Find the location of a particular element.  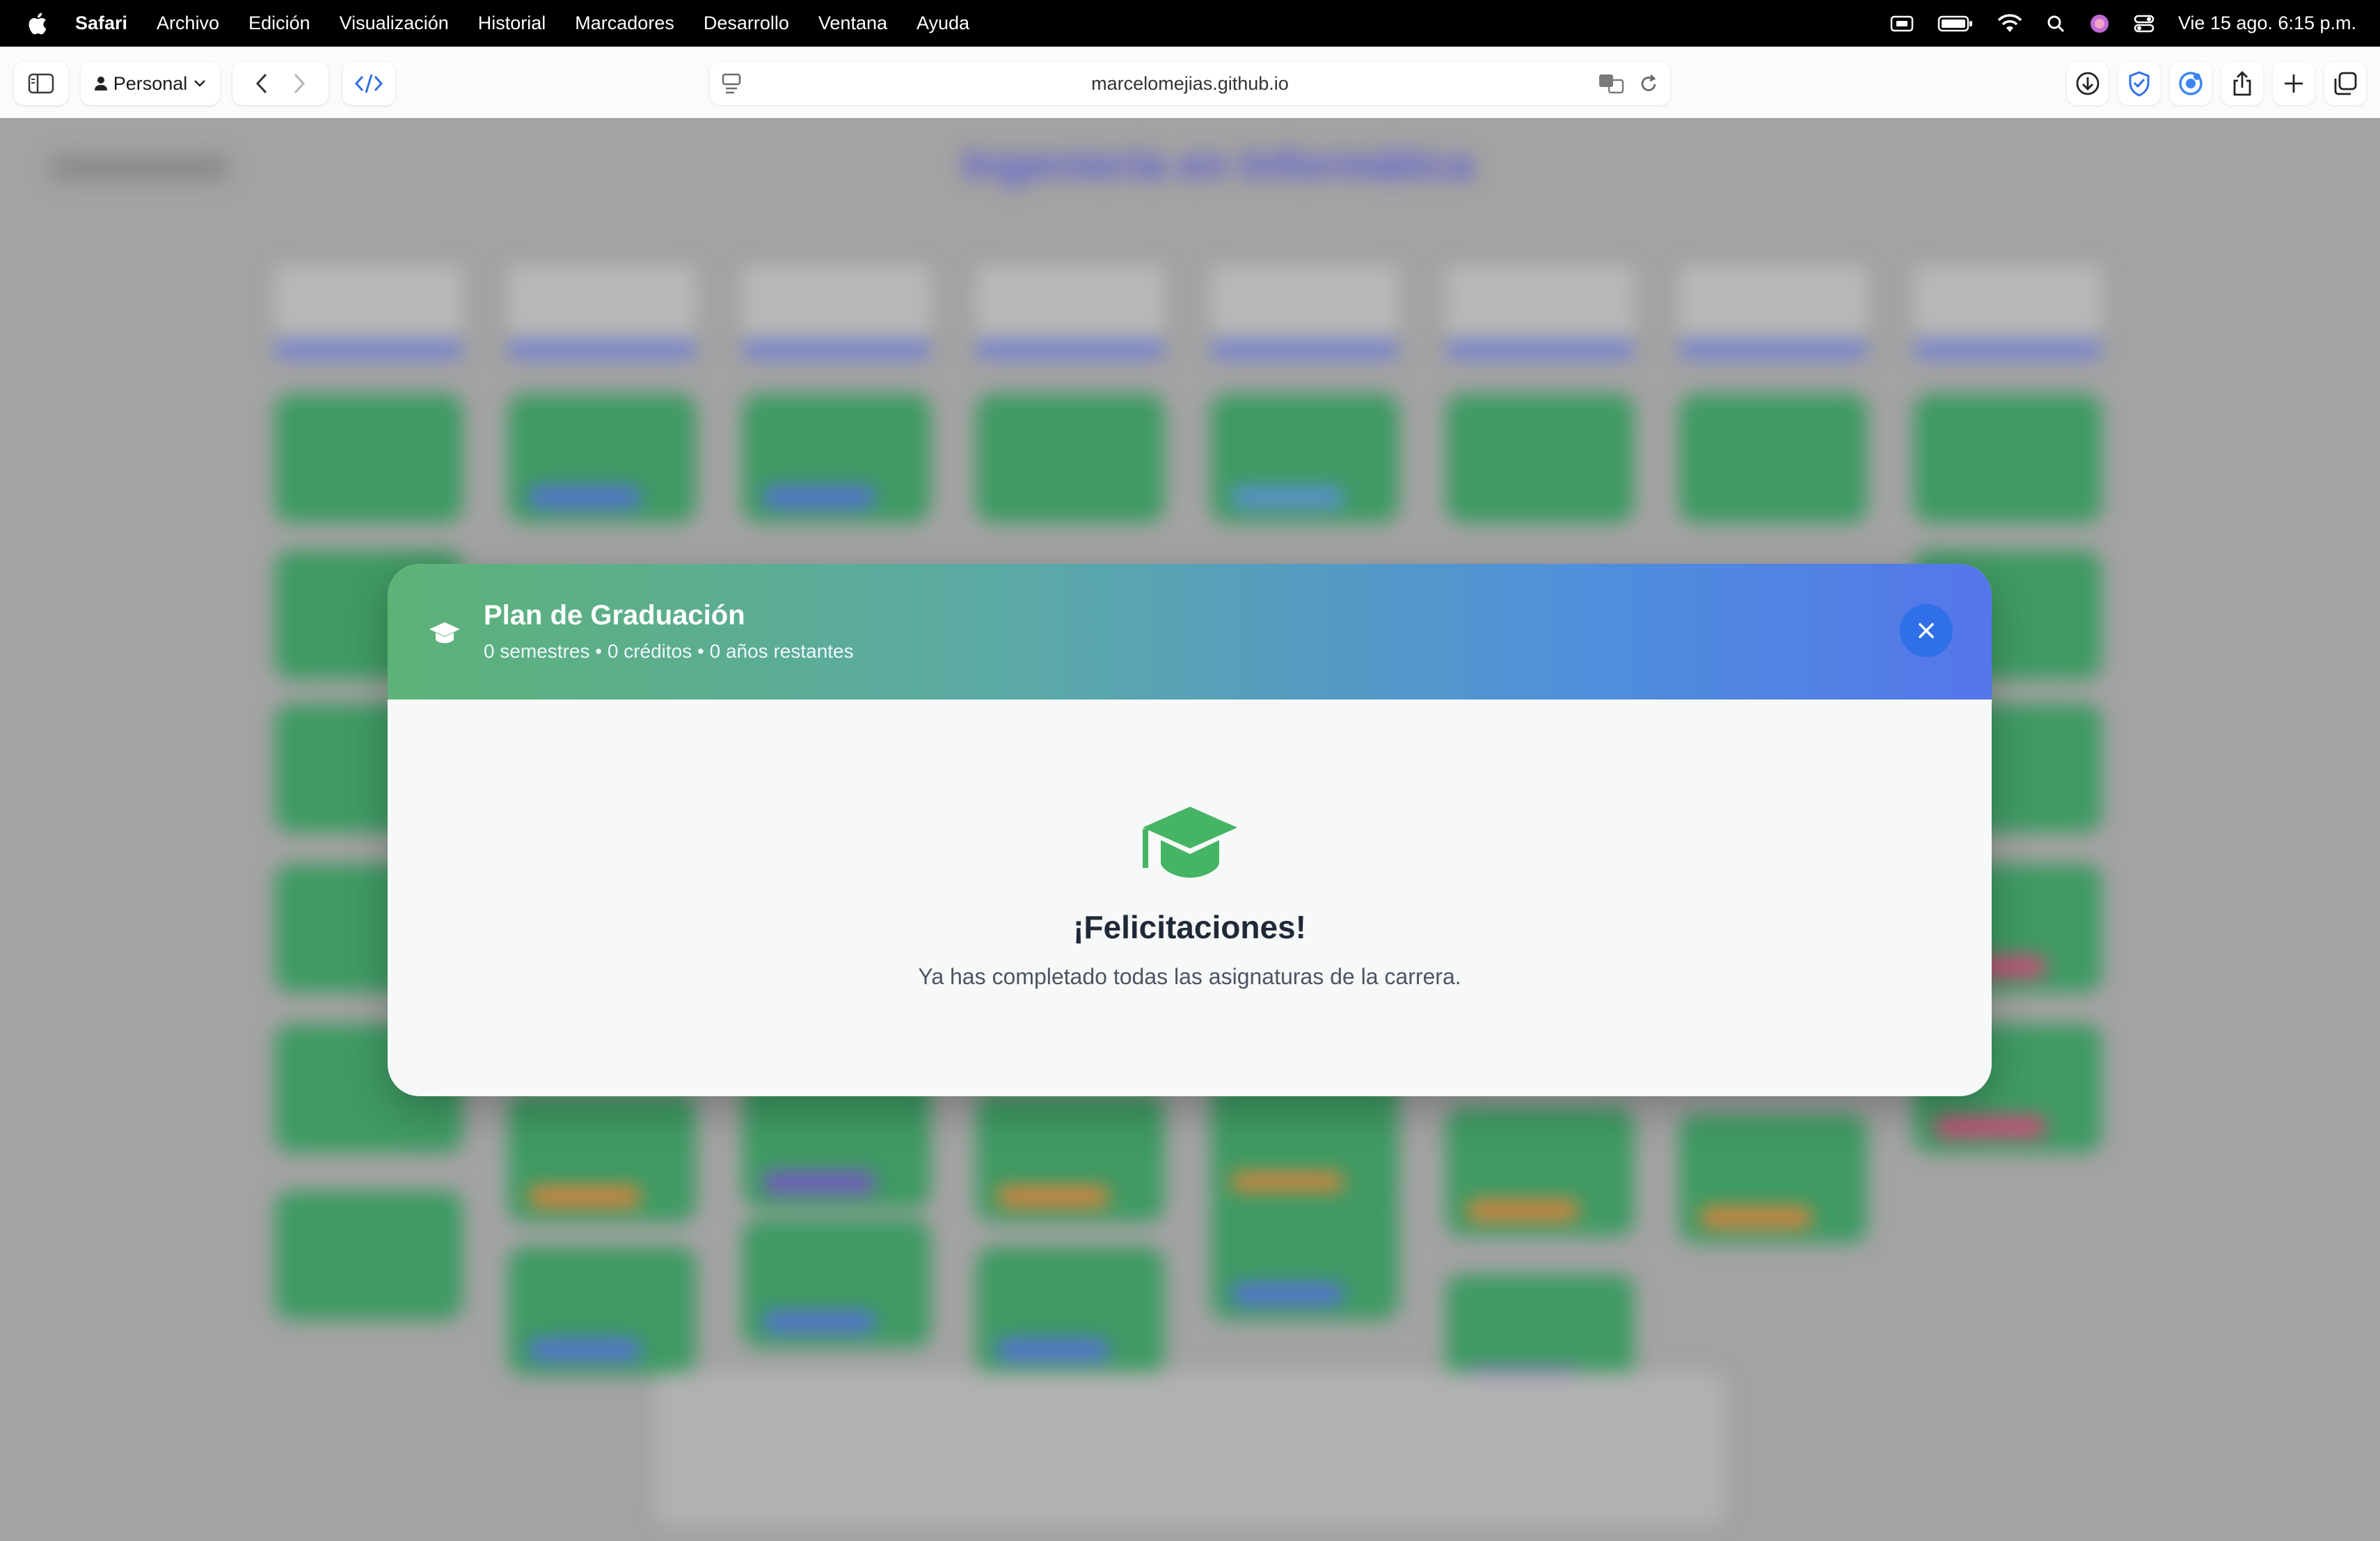

menu-ventana: Ventana is located at coordinates (852, 23).